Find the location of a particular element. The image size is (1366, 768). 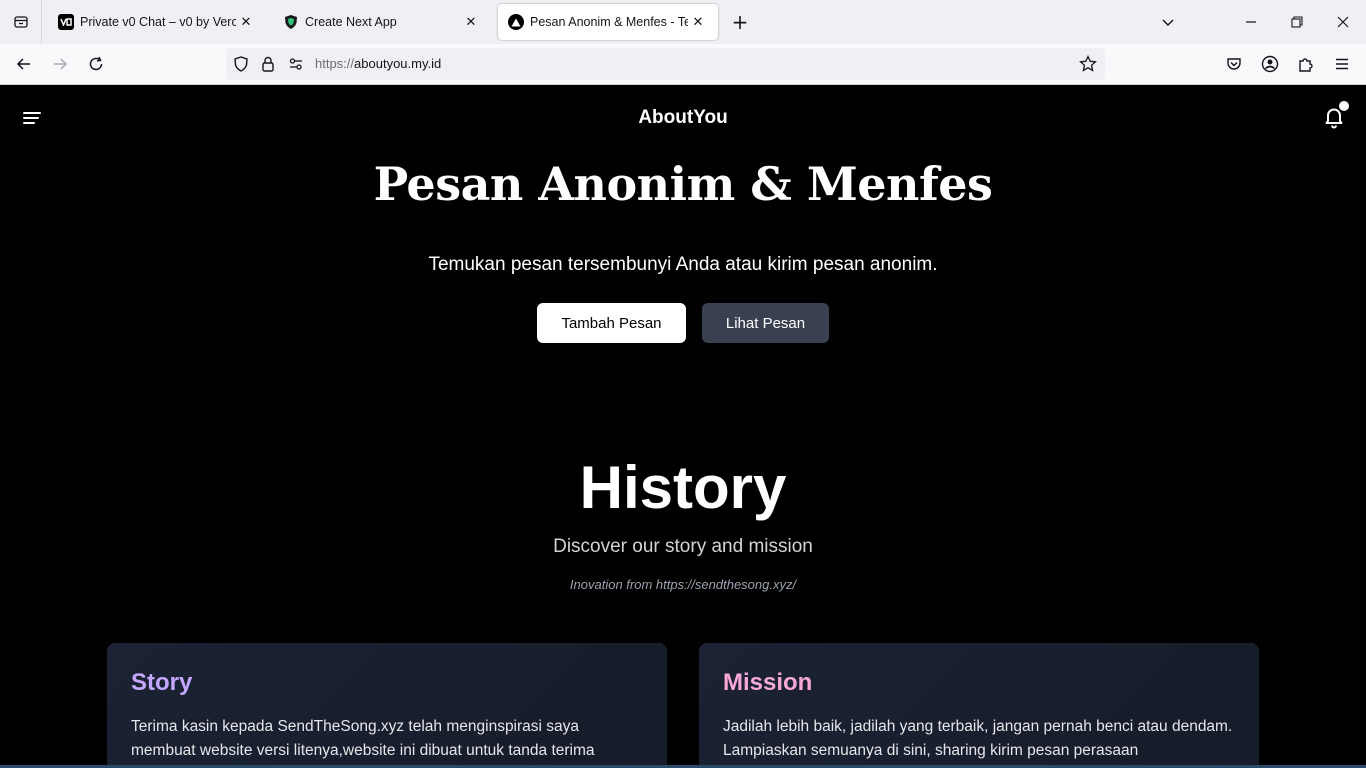

tab-title: Pesan Anonim & Menfes - Tem is located at coordinates (609, 22).